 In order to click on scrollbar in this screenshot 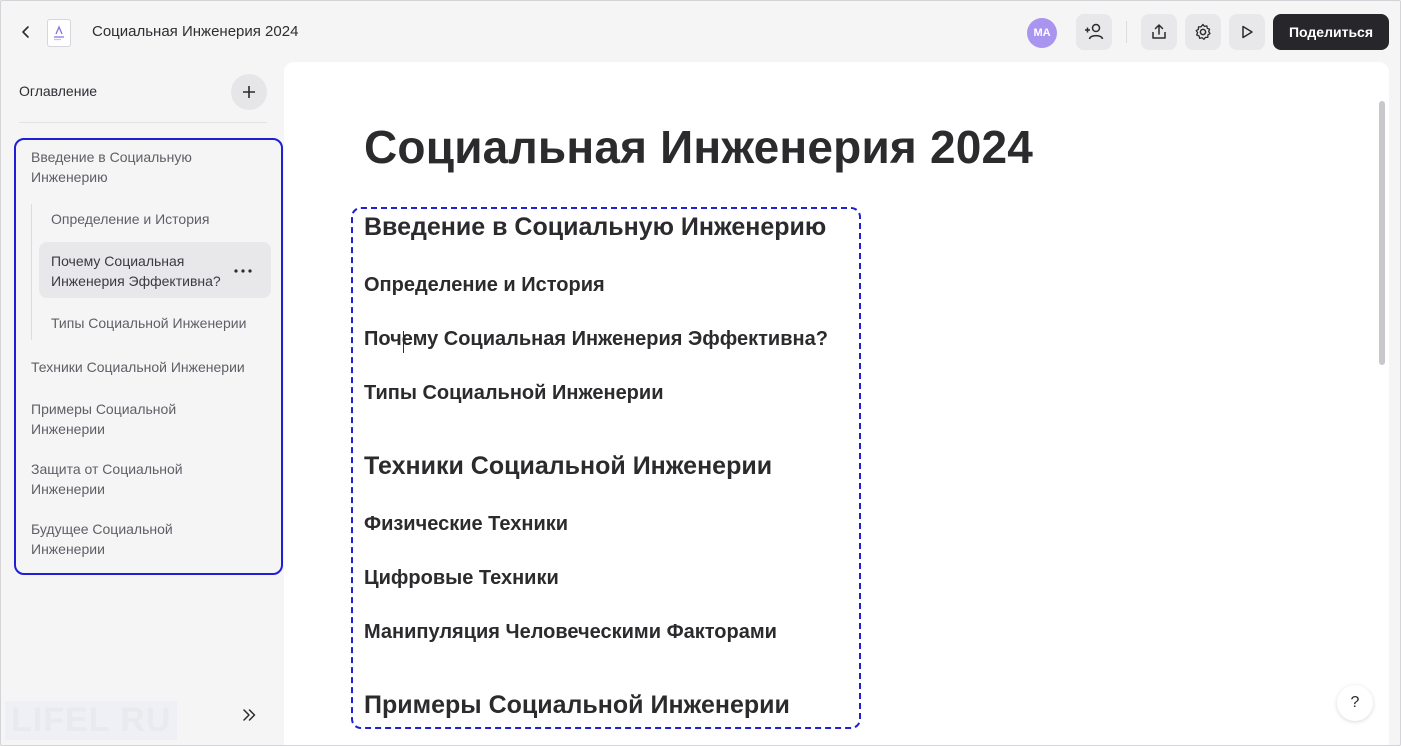, I will do `click(1382, 233)`.